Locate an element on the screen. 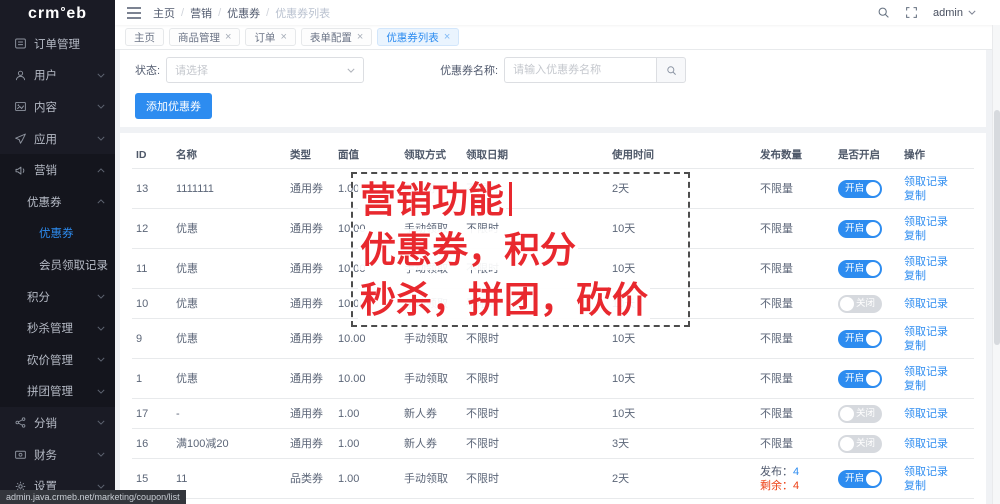  scrollbar-thumb is located at coordinates (997, 227).